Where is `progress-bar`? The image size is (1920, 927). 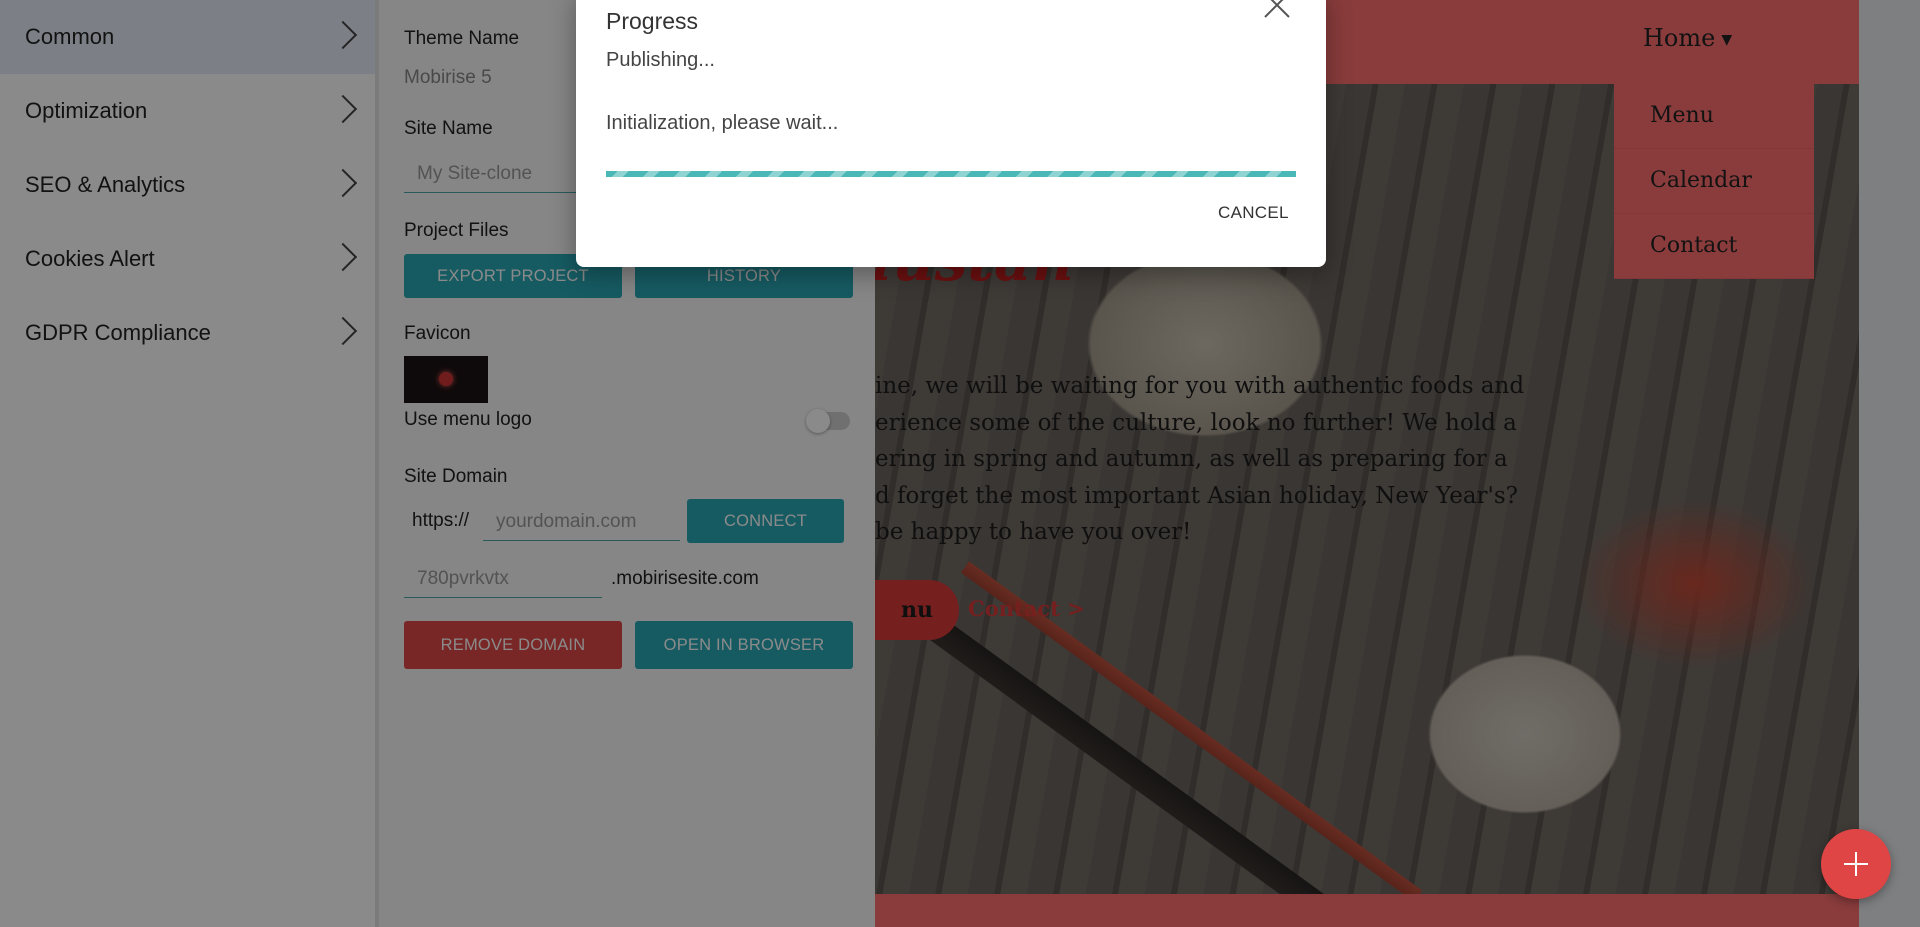 progress-bar is located at coordinates (951, 174).